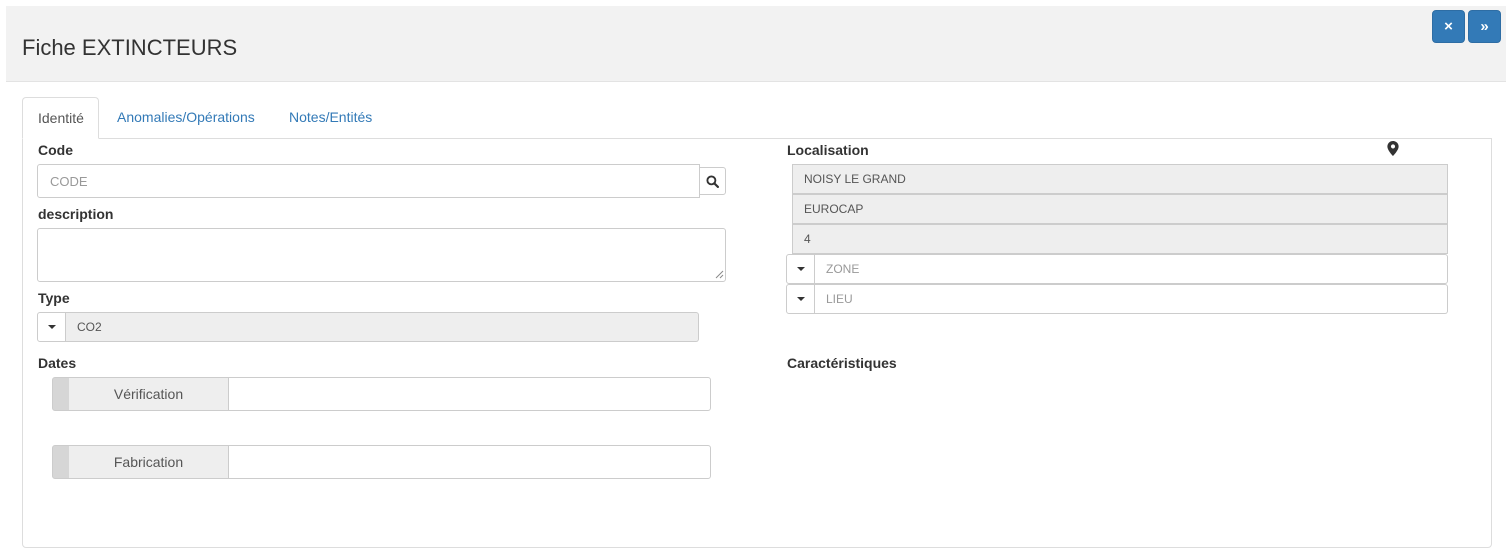 This screenshot has height=553, width=1512. What do you see at coordinates (828, 150) in the screenshot?
I see `localisation-label: Localisation` at bounding box center [828, 150].